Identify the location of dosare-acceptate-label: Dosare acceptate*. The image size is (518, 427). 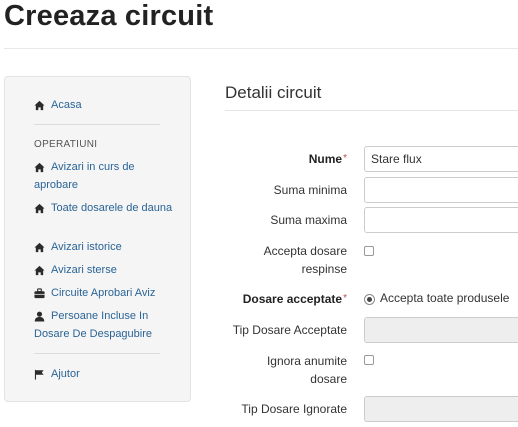
(294, 299).